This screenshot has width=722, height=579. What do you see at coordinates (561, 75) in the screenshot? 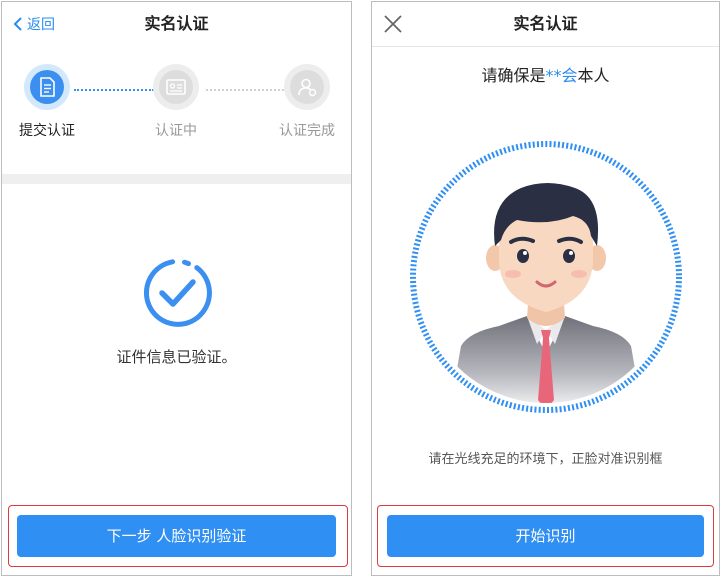
I see `masked-name: **会` at bounding box center [561, 75].